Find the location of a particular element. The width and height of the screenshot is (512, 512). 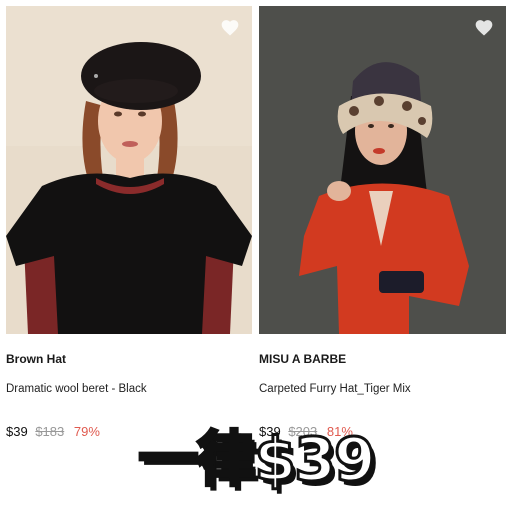

product-brand: Brown Hat is located at coordinates (129, 359).